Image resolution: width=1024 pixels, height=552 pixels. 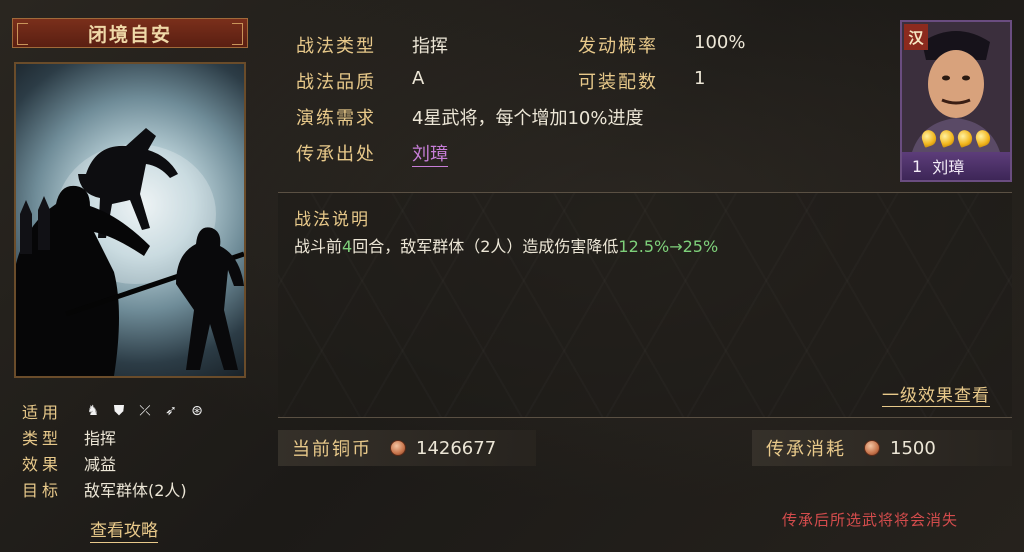 I want to click on faction-badge: 汉, so click(x=916, y=37).